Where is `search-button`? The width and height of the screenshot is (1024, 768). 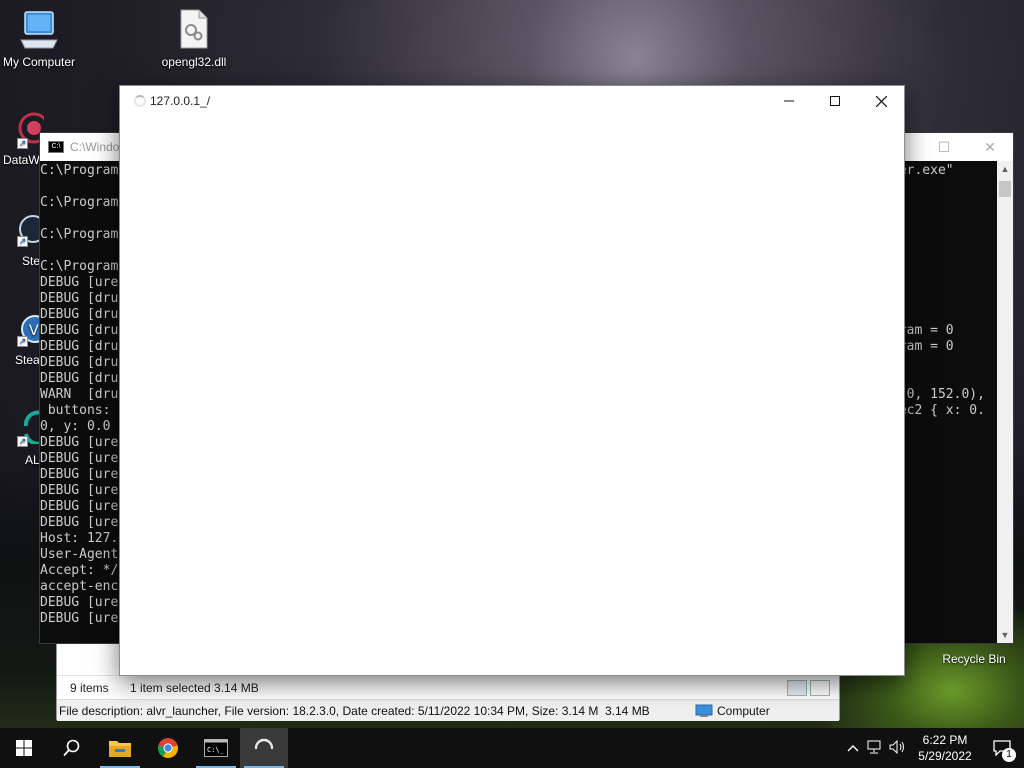
search-button is located at coordinates (72, 748).